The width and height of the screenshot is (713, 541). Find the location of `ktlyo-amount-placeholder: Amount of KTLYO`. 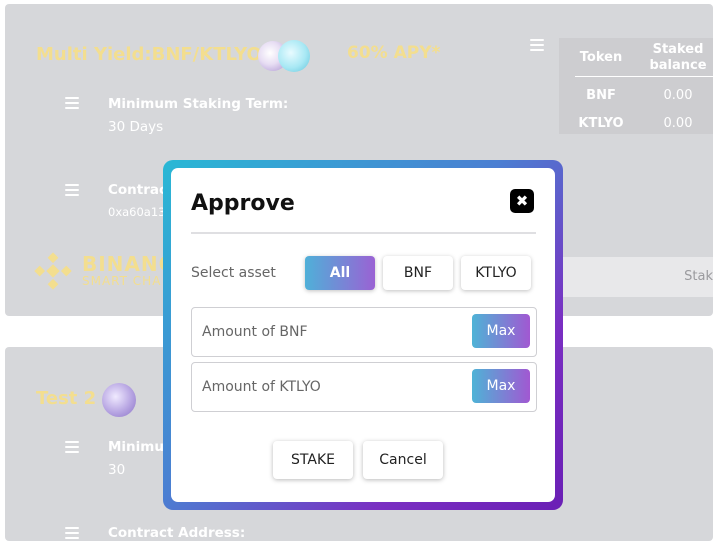

ktlyo-amount-placeholder: Amount of KTLYO is located at coordinates (261, 387).